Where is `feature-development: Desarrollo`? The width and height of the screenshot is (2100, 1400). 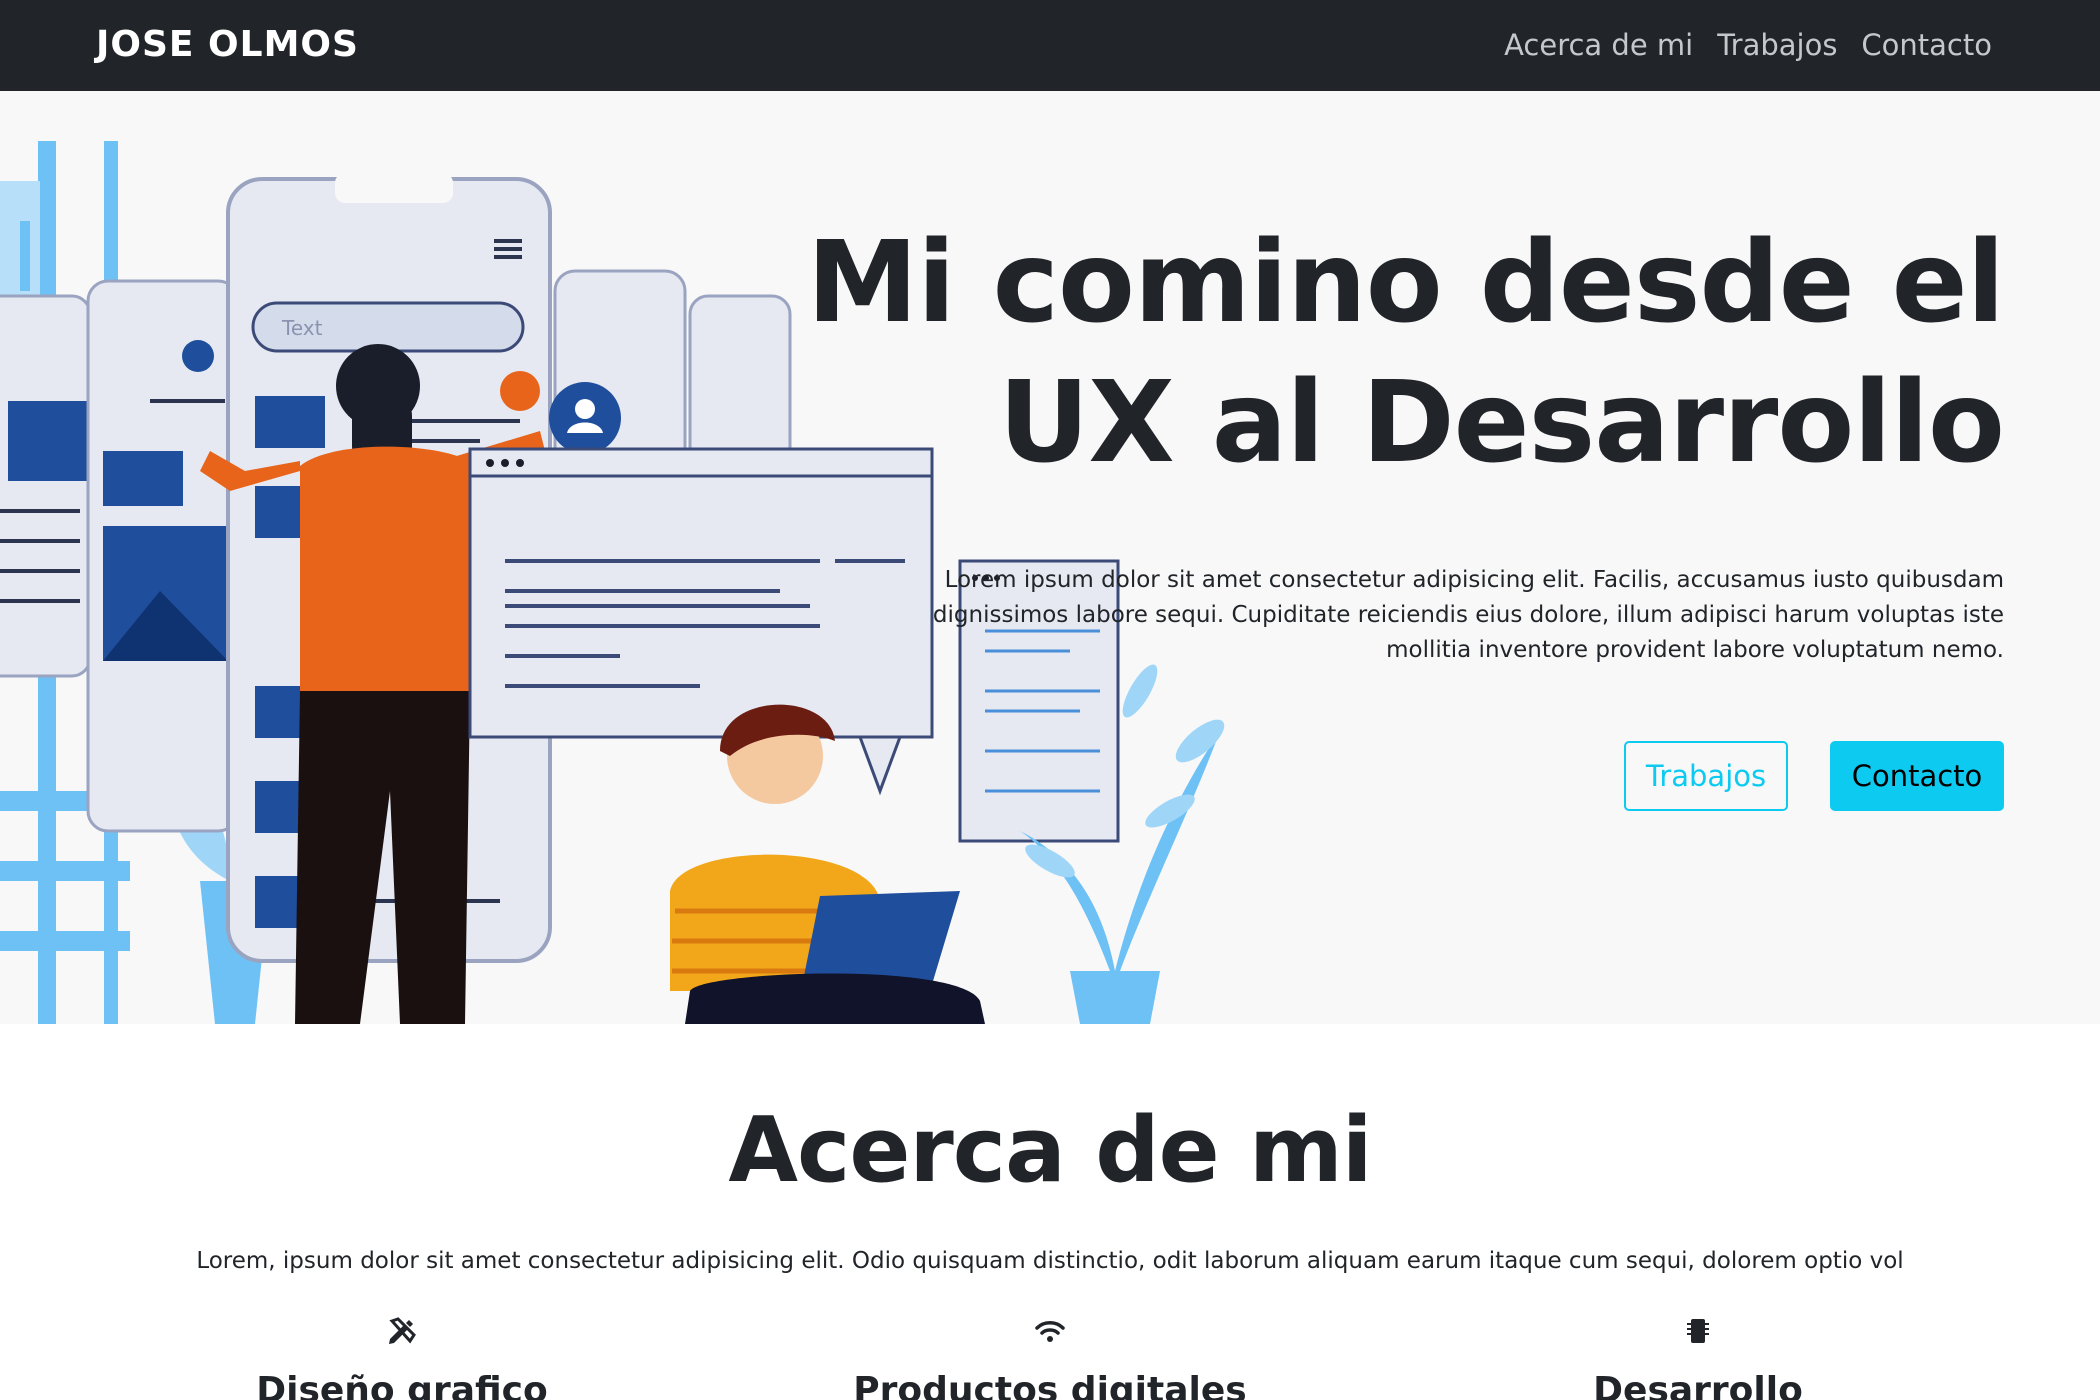
feature-development: Desarrollo is located at coordinates (1698, 1357).